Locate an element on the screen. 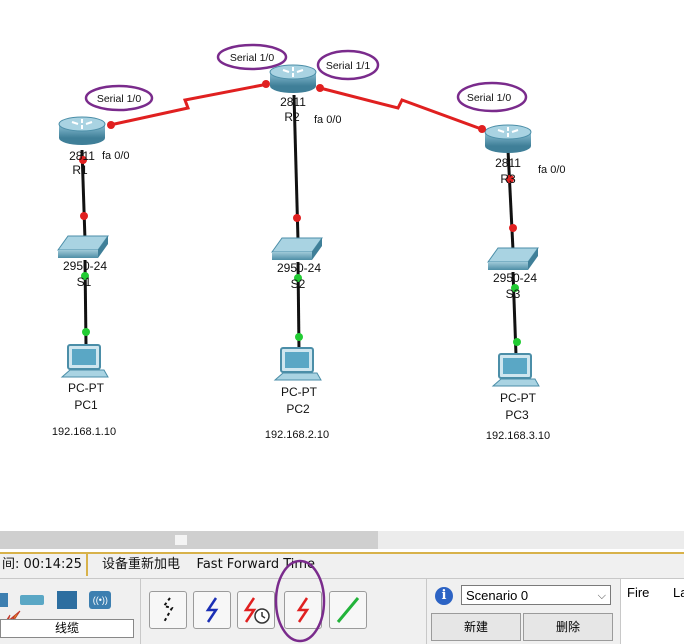 This screenshot has height=644, width=684. r1-serial-note: Serial 1/0 is located at coordinates (119, 99).